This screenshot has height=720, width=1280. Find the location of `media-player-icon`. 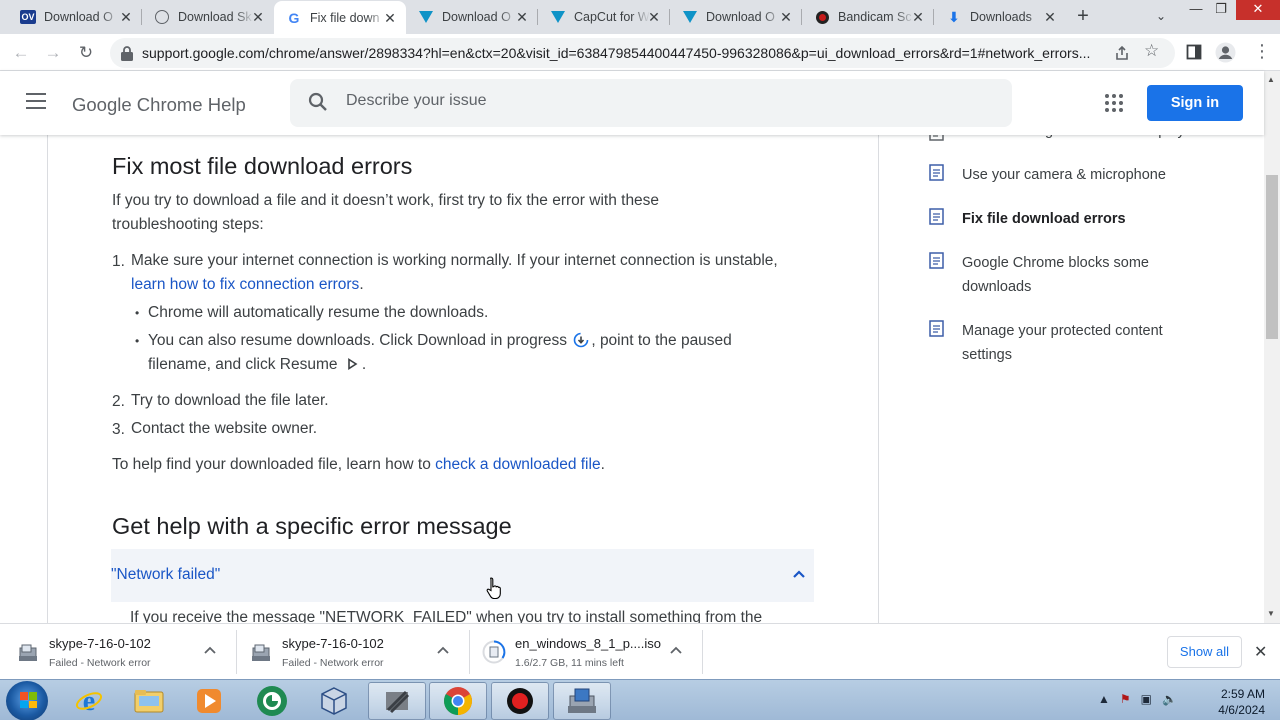

media-player-icon is located at coordinates (209, 701).